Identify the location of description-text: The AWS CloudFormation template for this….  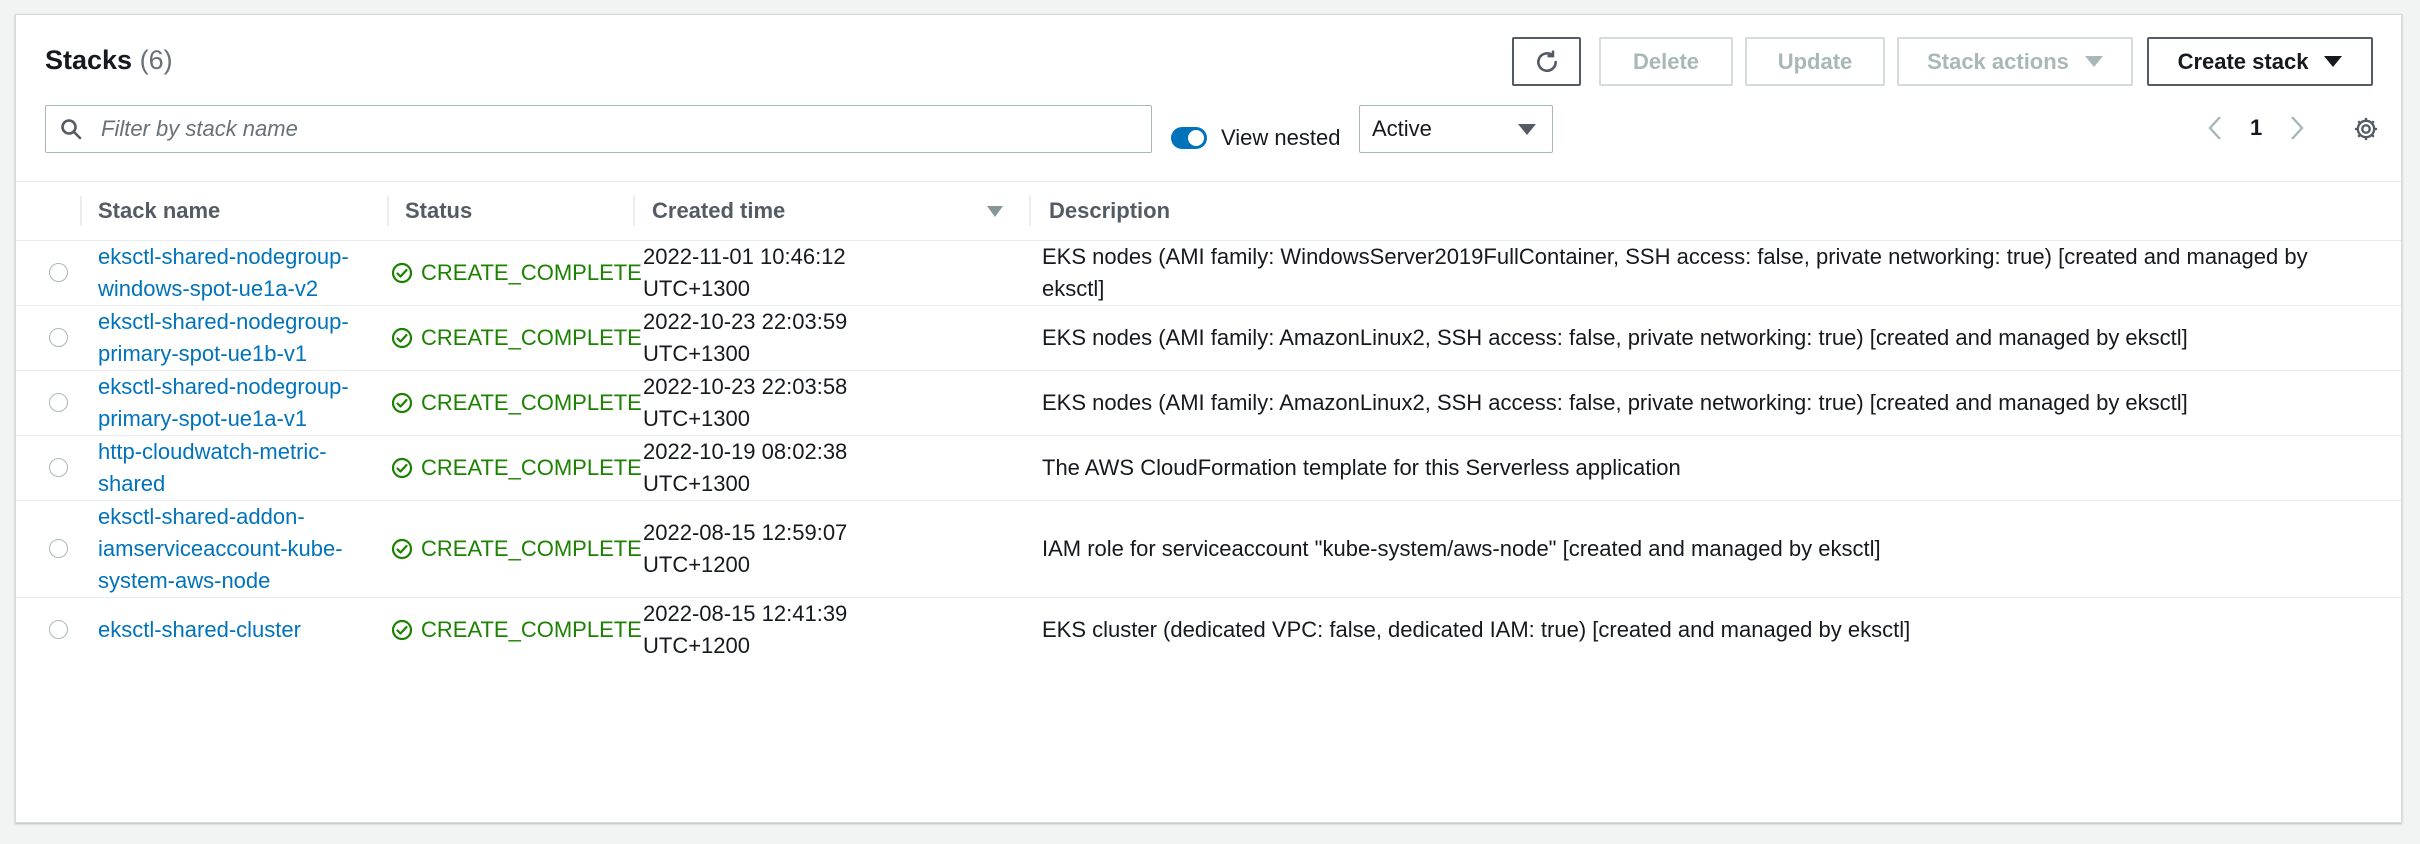
(1361, 467).